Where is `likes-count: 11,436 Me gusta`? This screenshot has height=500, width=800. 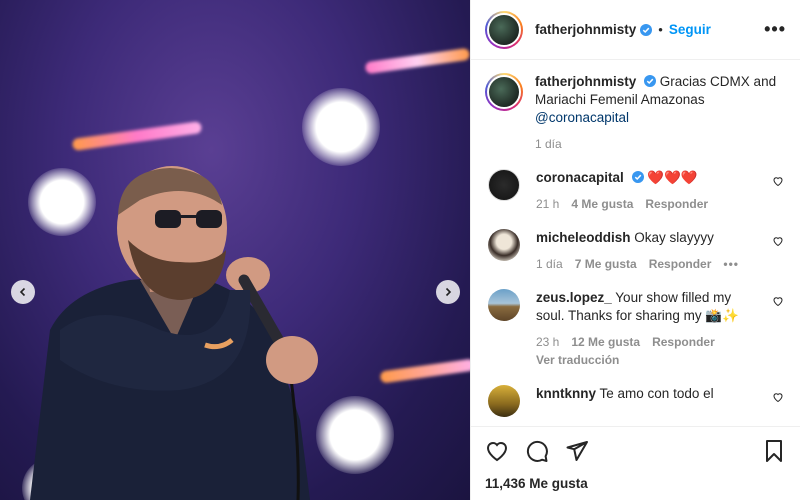 likes-count: 11,436 Me gusta is located at coordinates (635, 483).